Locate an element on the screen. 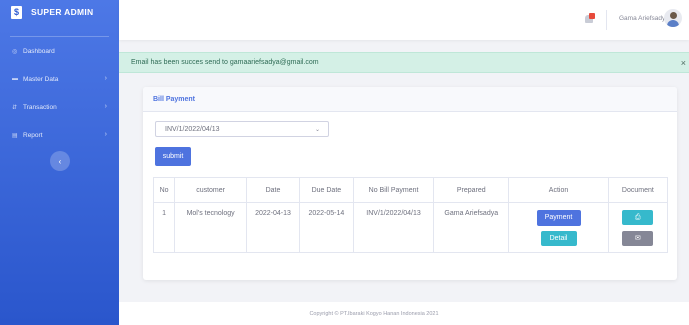 This screenshot has width=689, height=325. card-title: Bill Payment is located at coordinates (174, 99).